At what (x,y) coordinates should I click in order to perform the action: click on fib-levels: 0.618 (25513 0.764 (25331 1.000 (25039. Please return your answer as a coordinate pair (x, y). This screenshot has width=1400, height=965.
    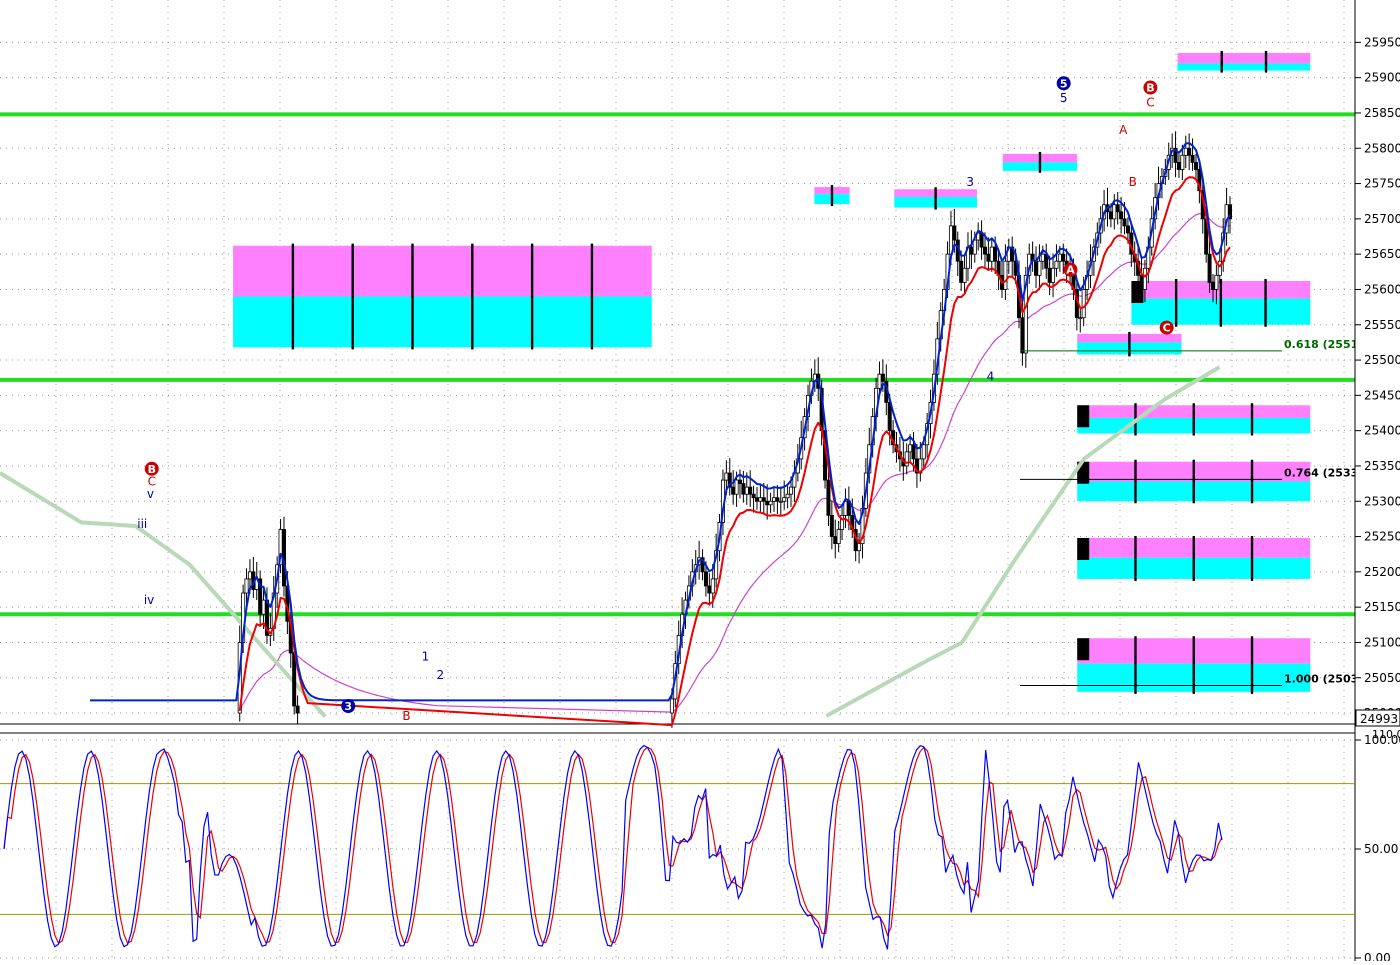
    Looking at the image, I should click on (1193, 512).